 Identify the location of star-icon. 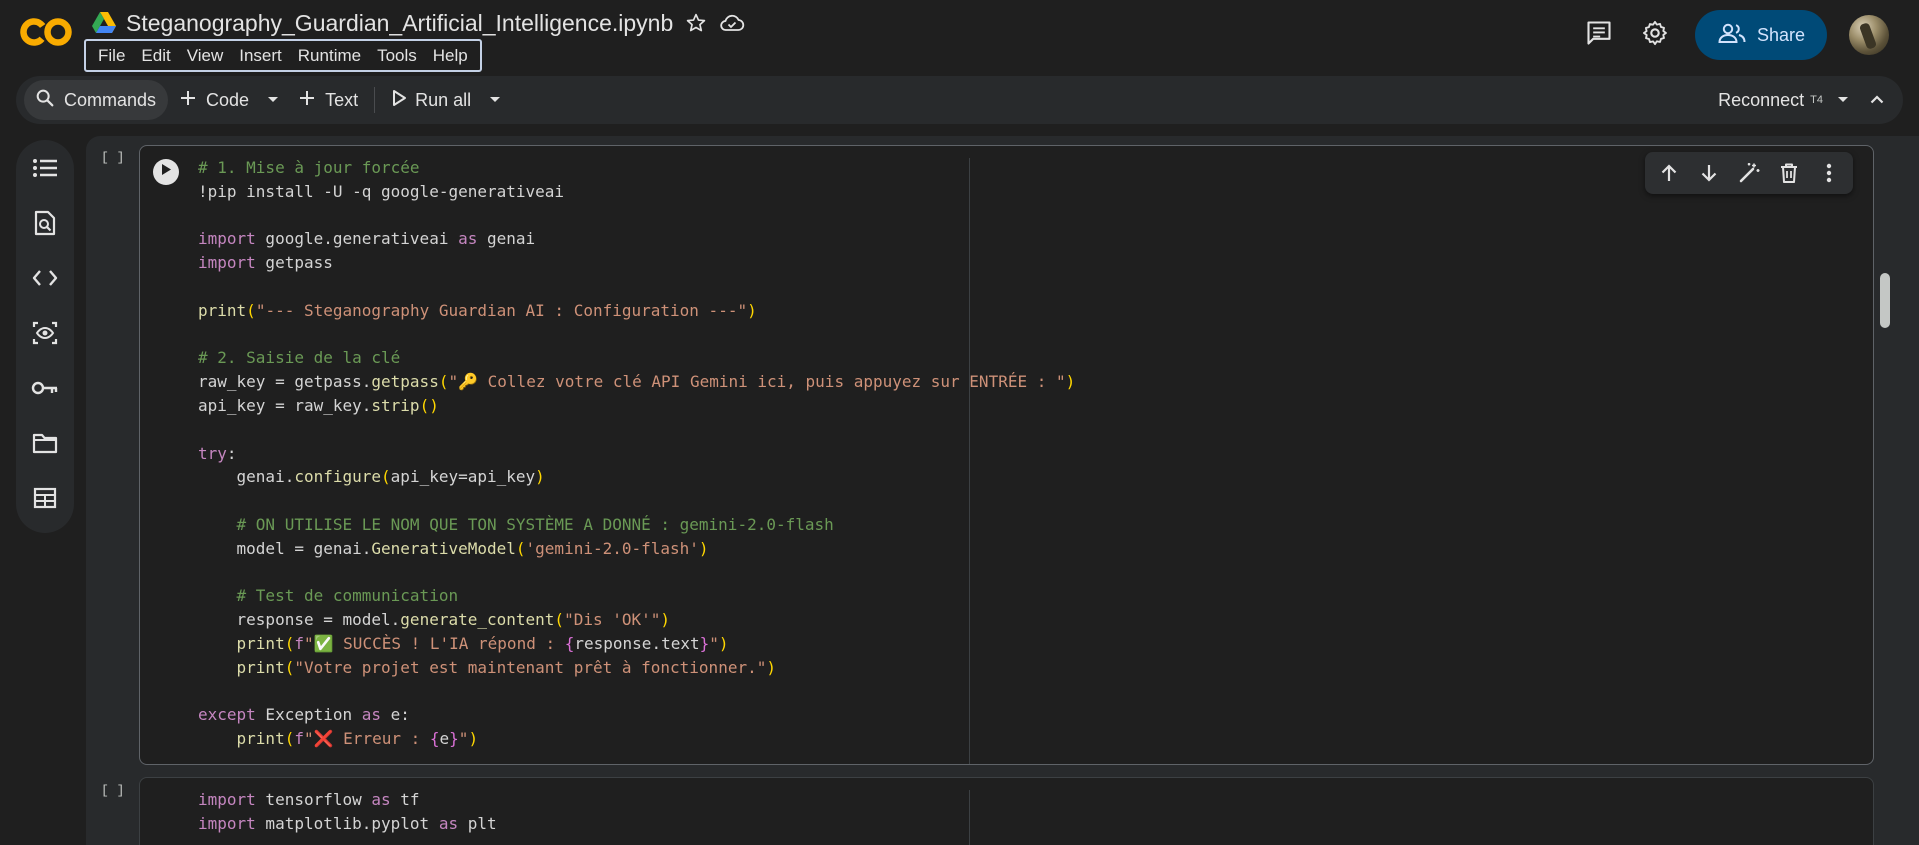
(696, 23).